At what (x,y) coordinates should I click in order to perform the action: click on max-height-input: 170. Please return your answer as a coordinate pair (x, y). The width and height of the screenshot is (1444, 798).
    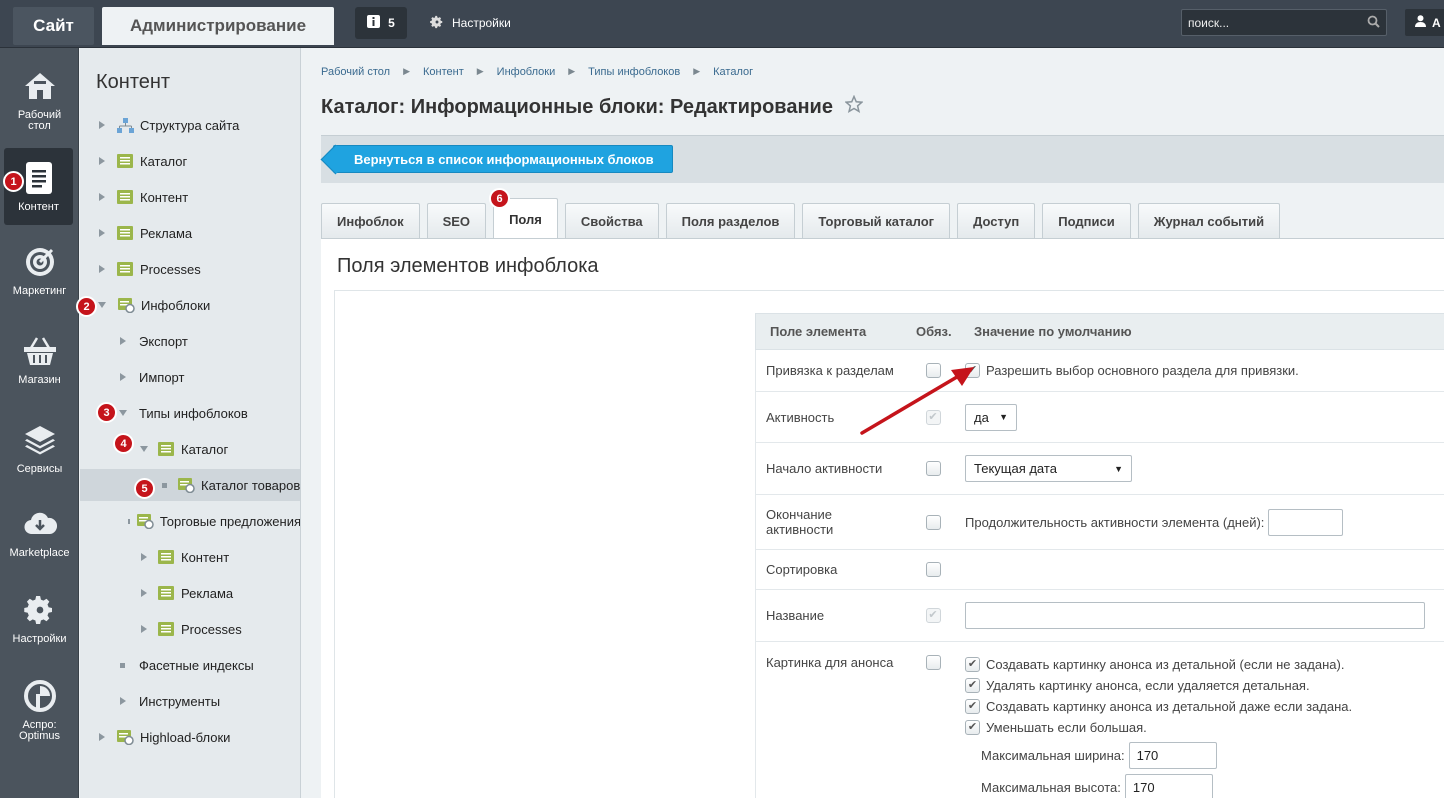
    Looking at the image, I should click on (1168, 786).